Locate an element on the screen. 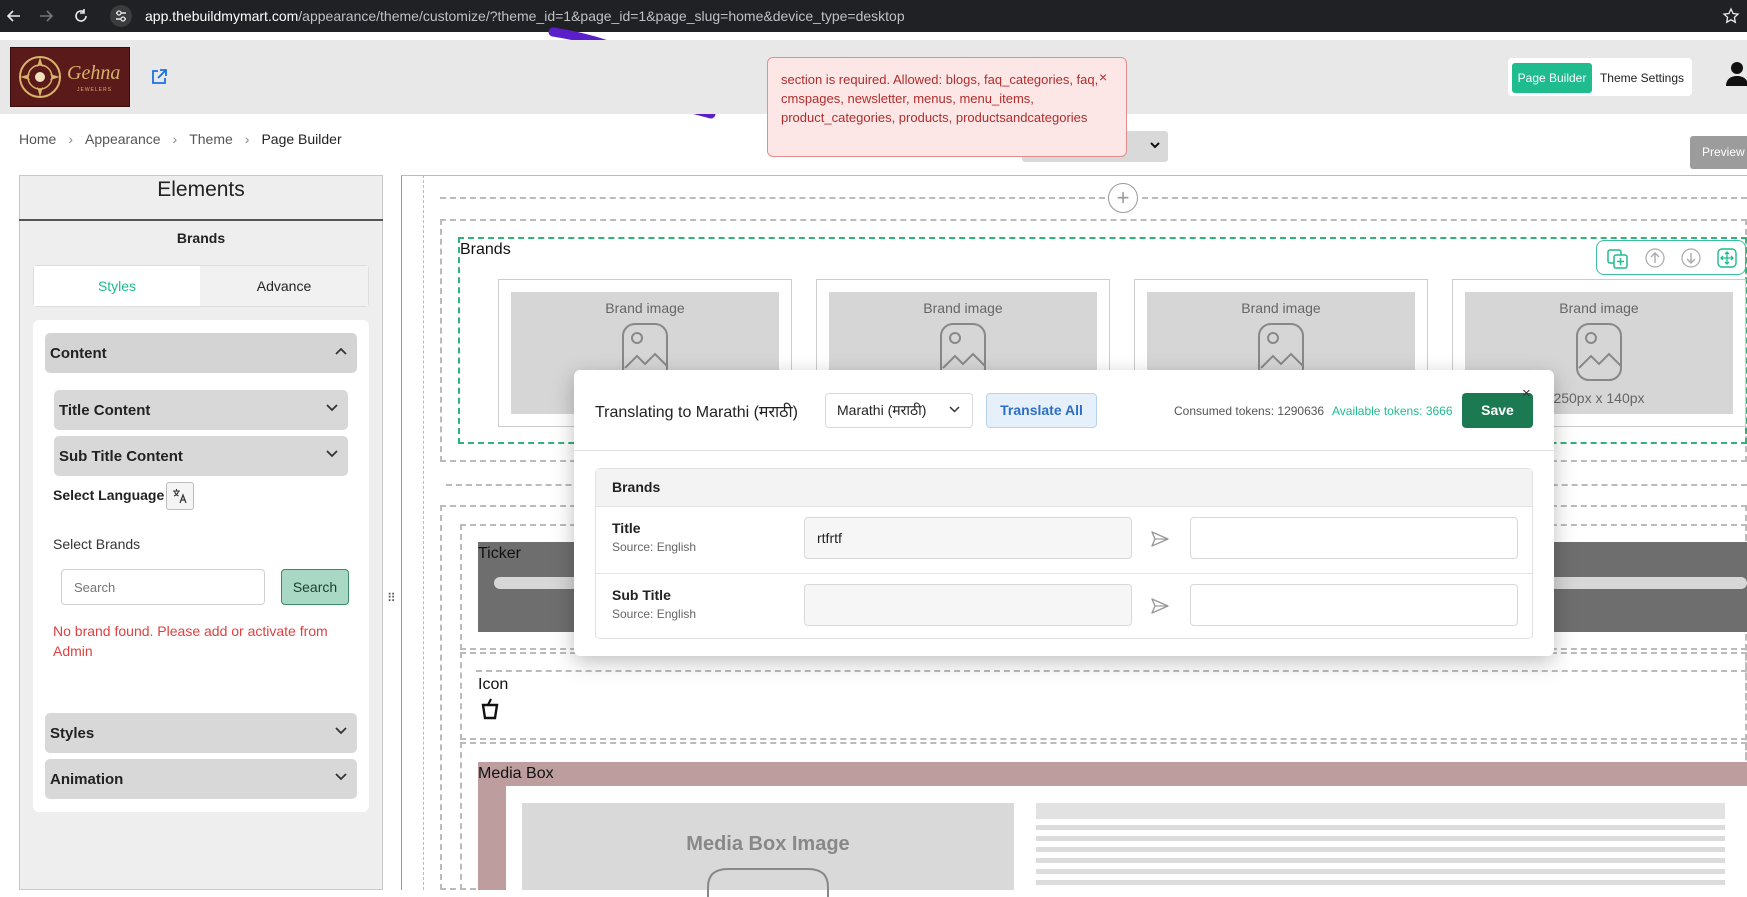 The image size is (1747, 897). chevron-up-icon is located at coordinates (341, 351).